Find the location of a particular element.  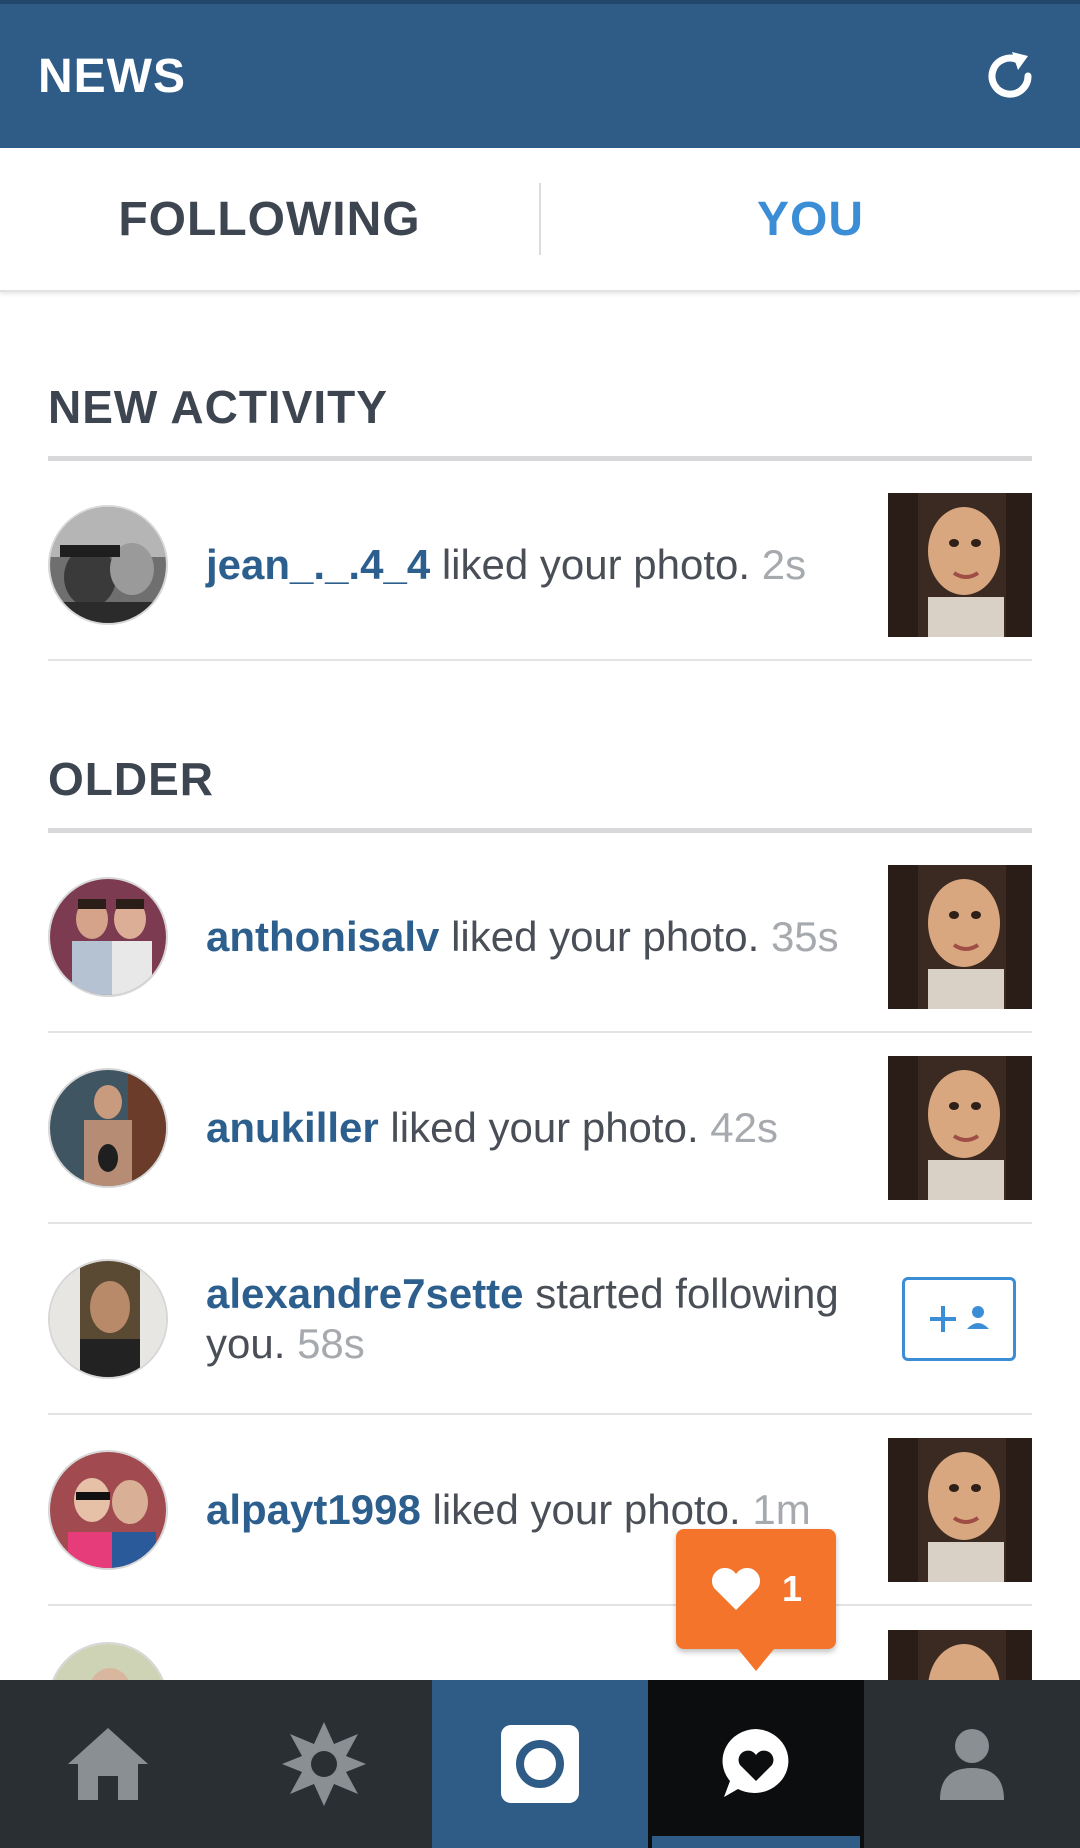

page-title: NEWS is located at coordinates (112, 76).